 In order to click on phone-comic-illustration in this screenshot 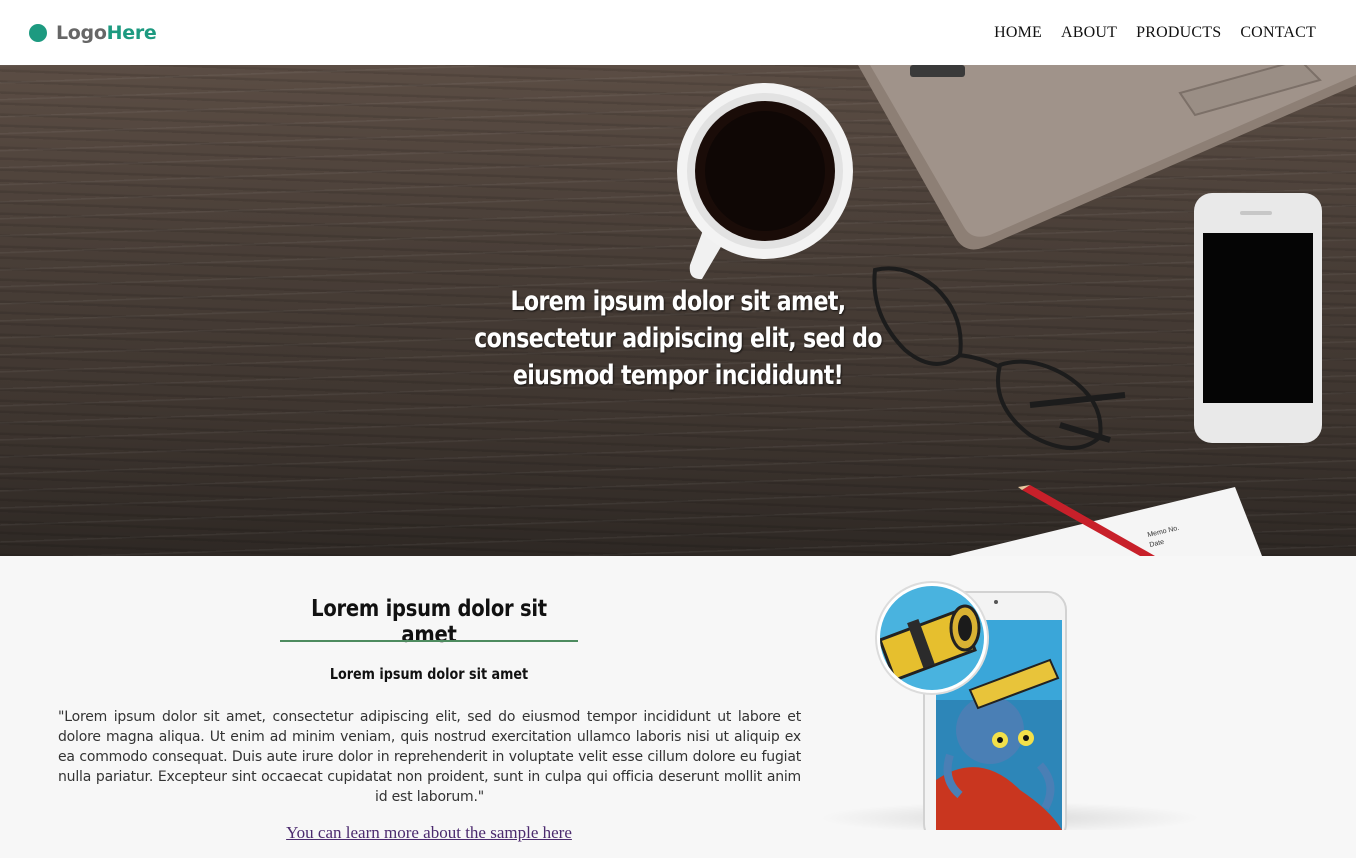, I will do `click(1010, 705)`.